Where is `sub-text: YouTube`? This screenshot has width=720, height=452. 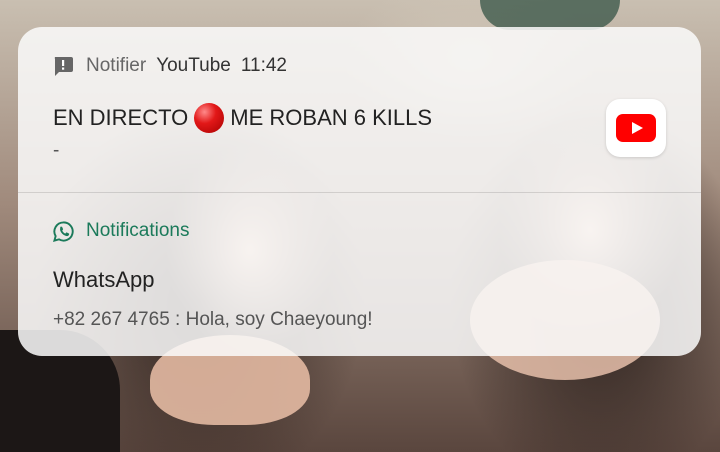
sub-text: YouTube is located at coordinates (193, 65).